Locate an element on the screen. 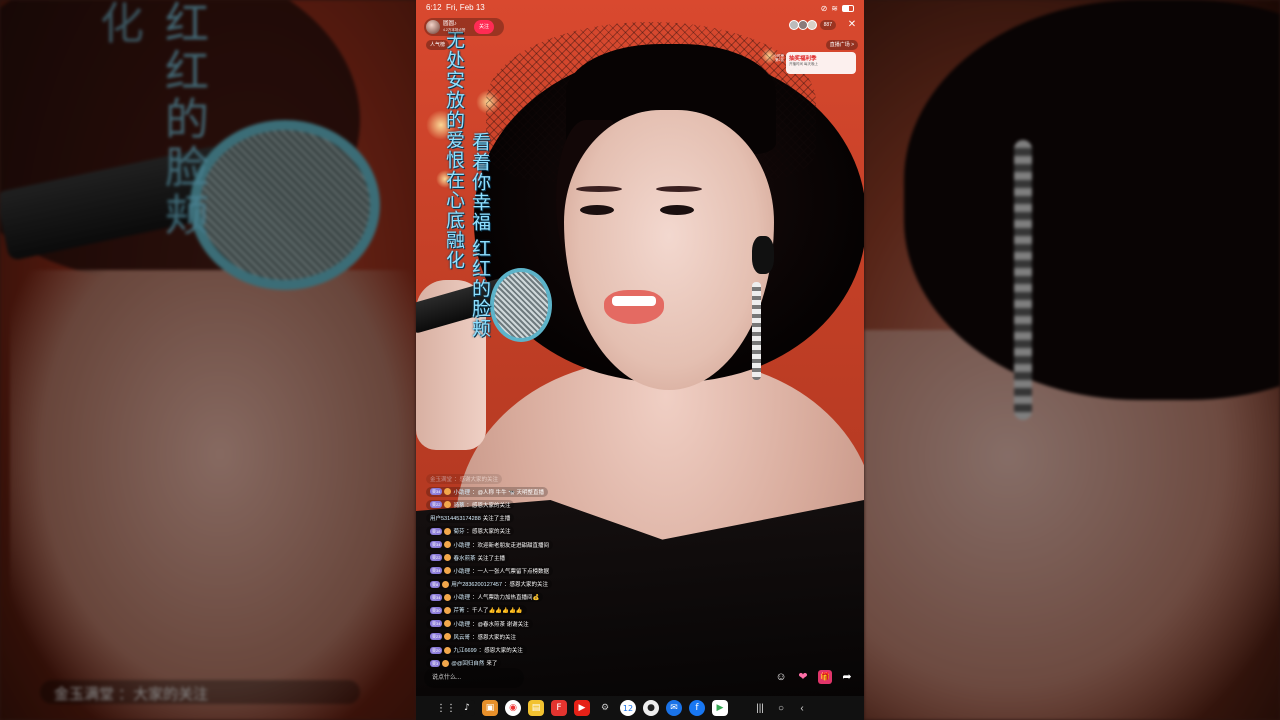  host-name: 圆圆♪ is located at coordinates (450, 24).